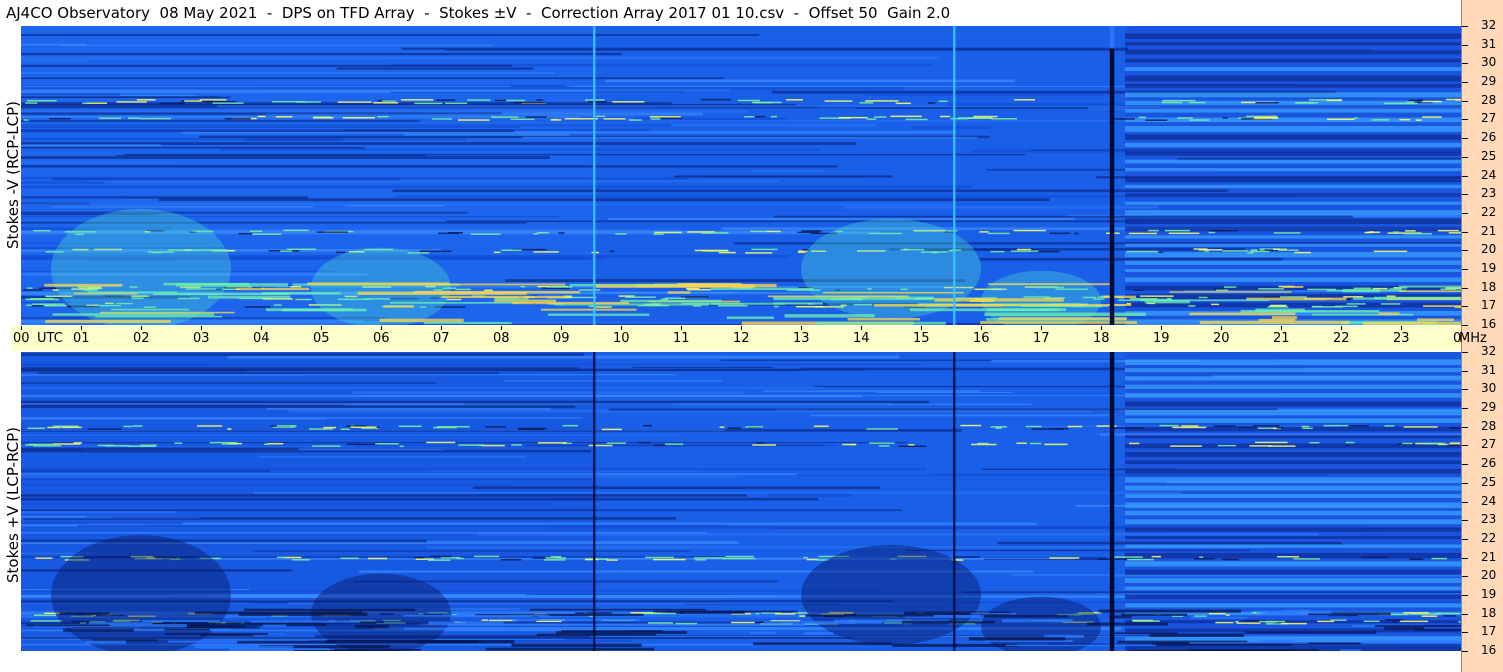 This screenshot has height=672, width=1503. Describe the element at coordinates (1489, 118) in the screenshot. I see `freq-tick-label: 27` at that location.